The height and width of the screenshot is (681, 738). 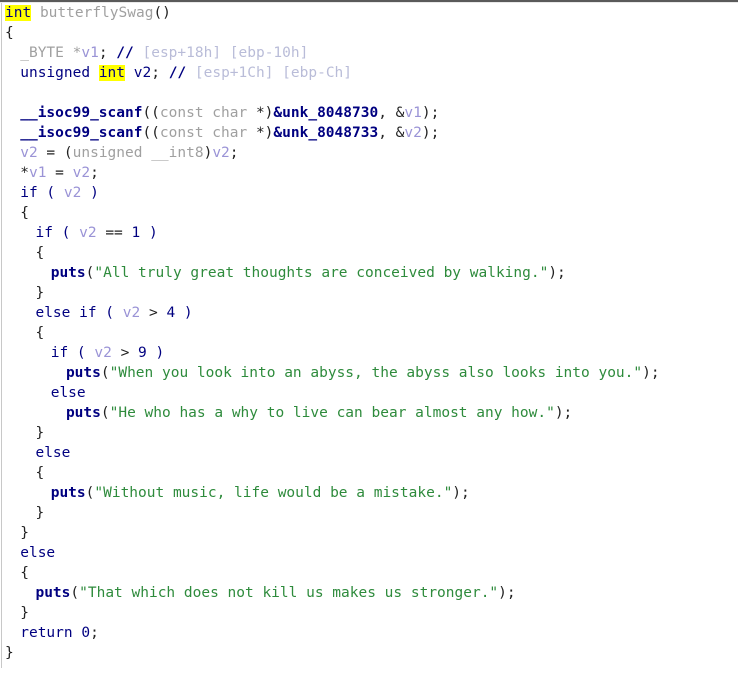 I want to click on code-token-plain: =, so click(x=59, y=173).